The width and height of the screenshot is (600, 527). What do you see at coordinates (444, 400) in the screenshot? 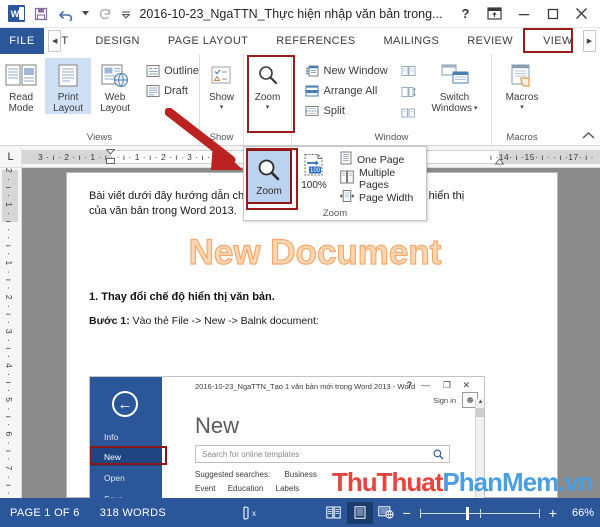
I see `embedded-sign-in-link: Sign in` at bounding box center [444, 400].